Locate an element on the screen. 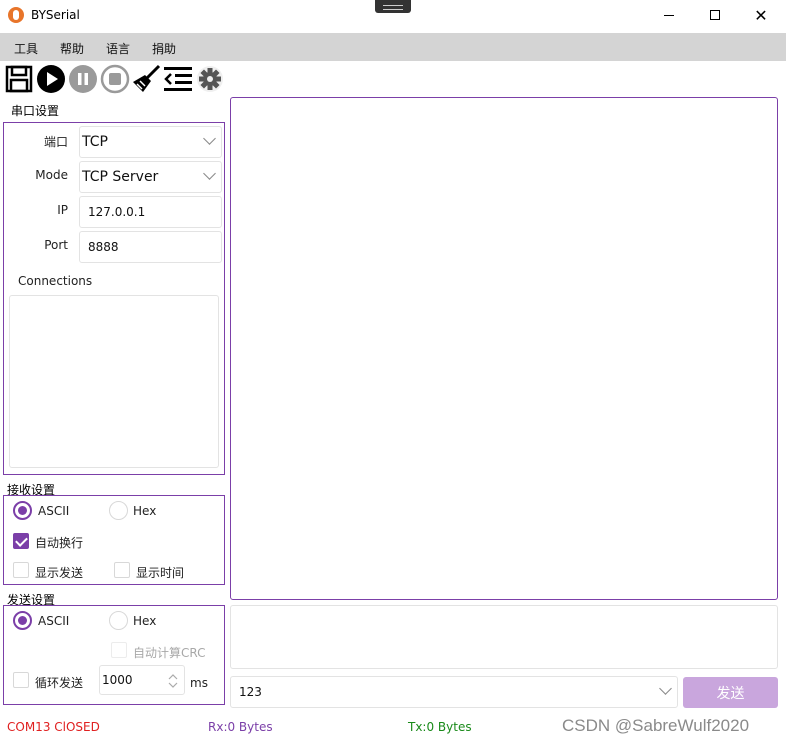  interval-unit-label: ms is located at coordinates (199, 683).